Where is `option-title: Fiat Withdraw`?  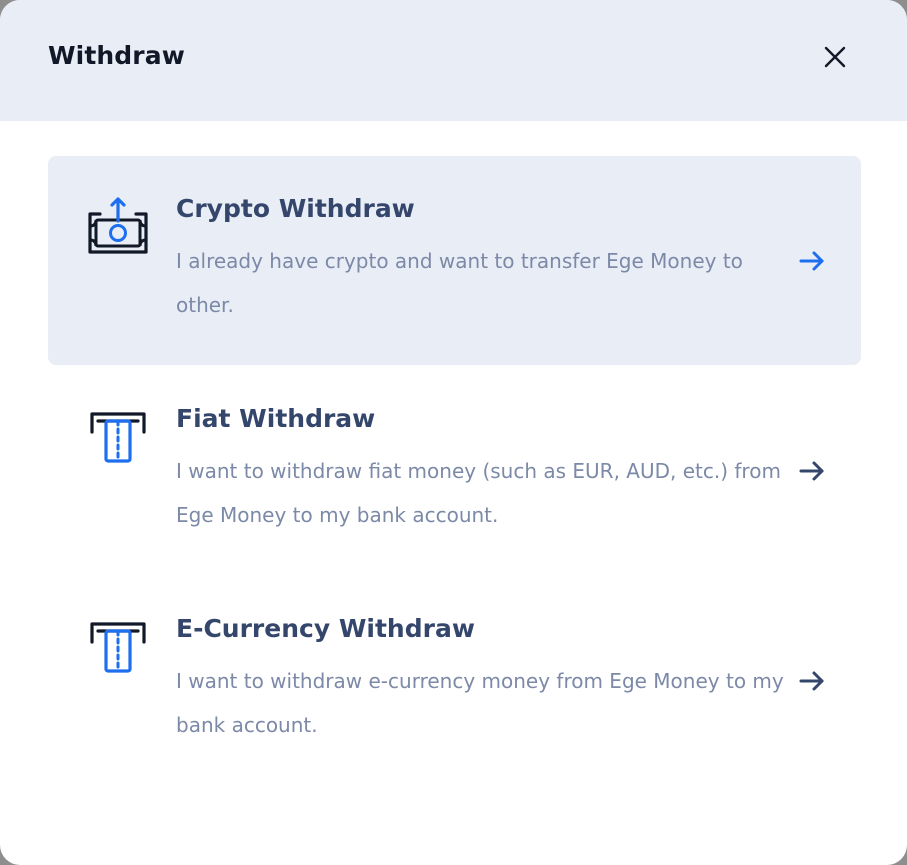 option-title: Fiat Withdraw is located at coordinates (276, 418).